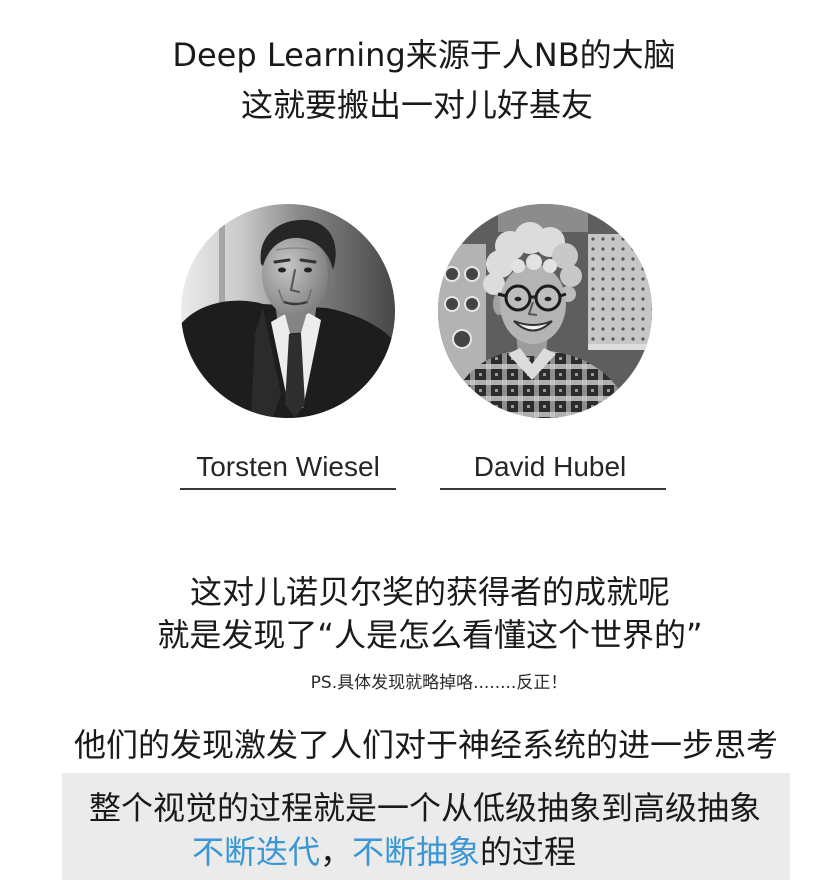 The image size is (832, 880). I want to click on achievement-line-2: 就是发现了“人是怎么看懂这个世界的”, so click(430, 635).